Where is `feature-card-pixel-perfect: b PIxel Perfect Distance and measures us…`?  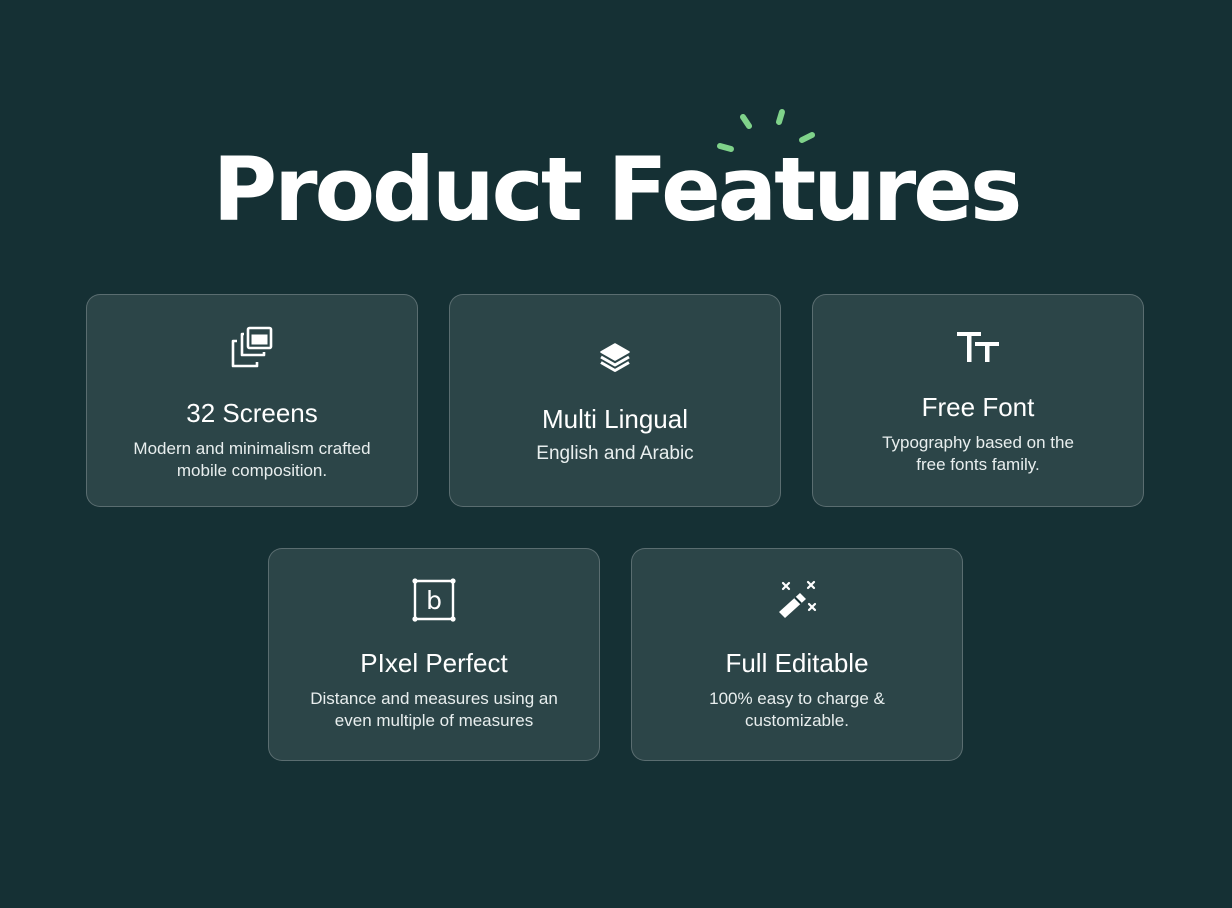
feature-card-pixel-perfect: b PIxel Perfect Distance and measures us… is located at coordinates (434, 654).